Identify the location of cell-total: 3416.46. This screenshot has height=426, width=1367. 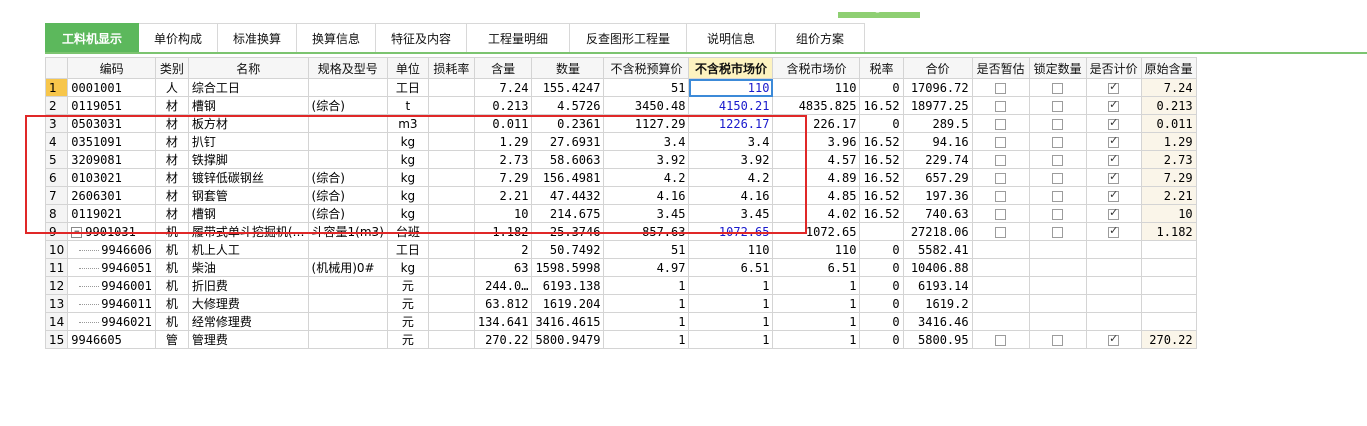
(937, 321).